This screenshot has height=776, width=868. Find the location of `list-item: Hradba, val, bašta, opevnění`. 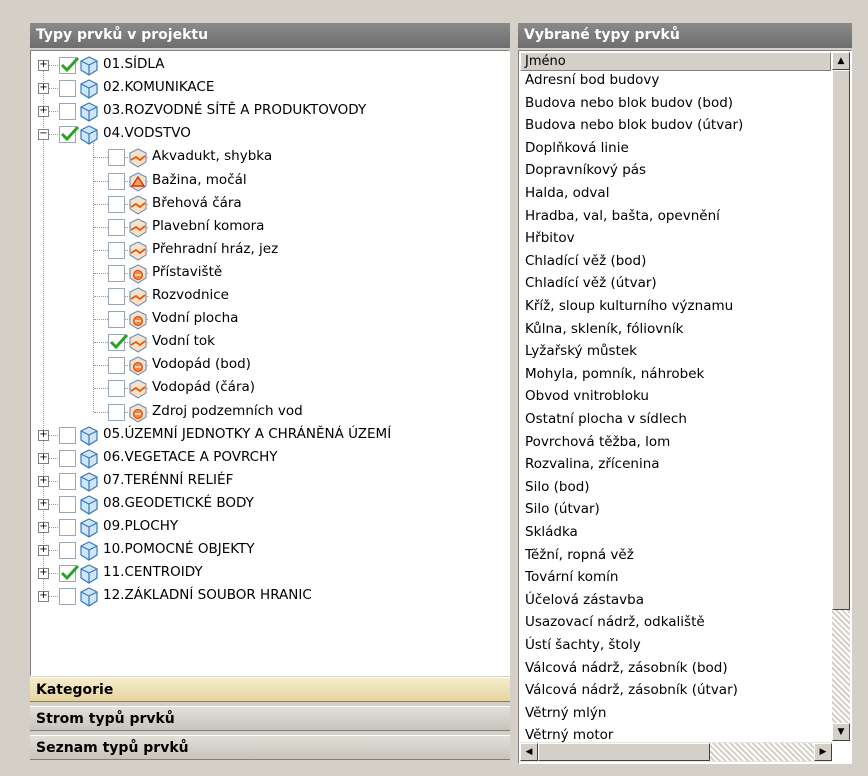

list-item: Hradba, val, bašta, opevnění is located at coordinates (622, 216).